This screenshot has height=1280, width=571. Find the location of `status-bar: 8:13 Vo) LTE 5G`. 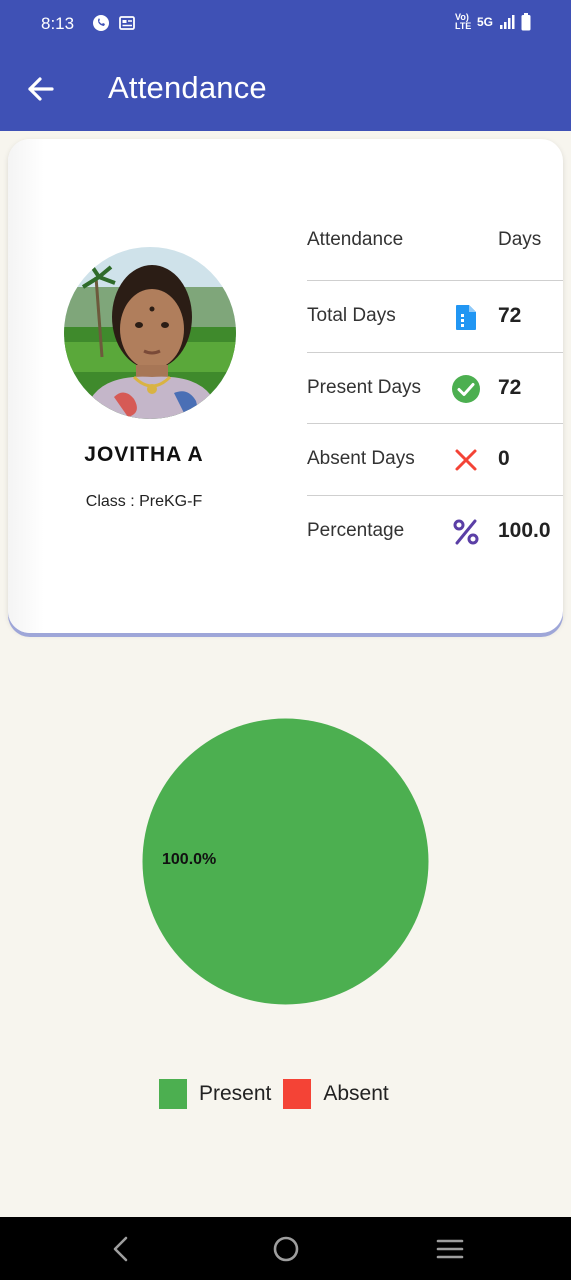

status-bar: 8:13 Vo) LTE 5G is located at coordinates (285, 24).